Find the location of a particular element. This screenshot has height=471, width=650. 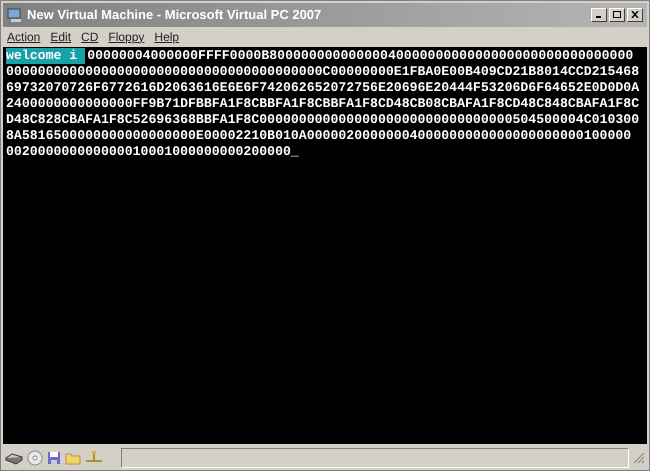

hex-line: 00000004000000FFFF0000B8000000000000004000000000000000000000000000000 is located at coordinates (360, 56).